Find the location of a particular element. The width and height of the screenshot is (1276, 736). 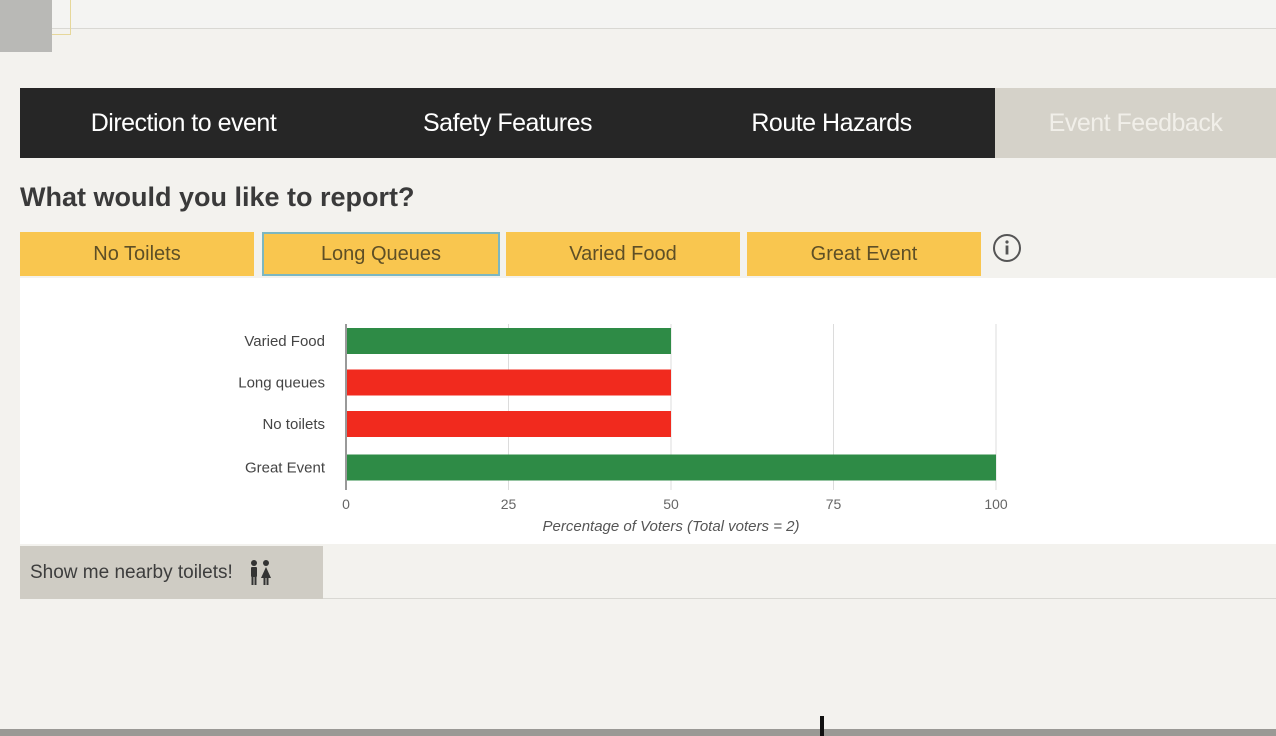

chart-x-axis-label: Percentage of Voters (Total voters = 2) is located at coordinates (671, 526).